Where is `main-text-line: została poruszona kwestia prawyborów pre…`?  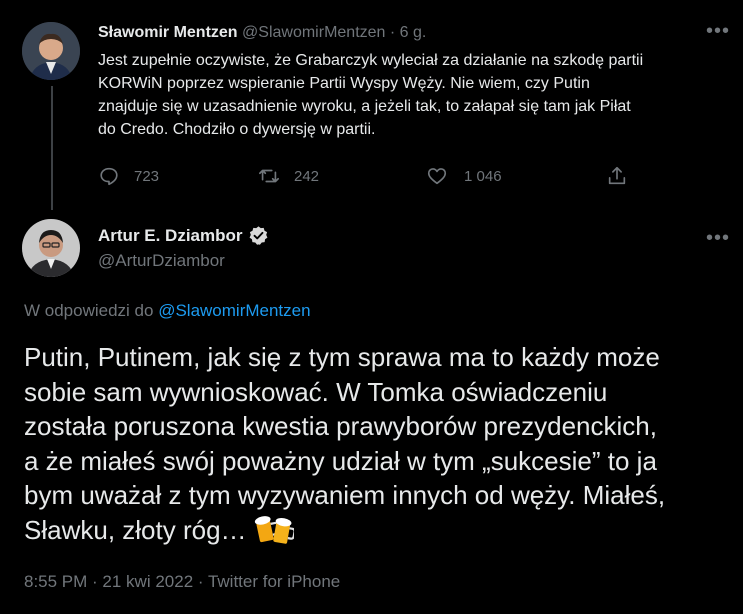 main-text-line: została poruszona kwestia prawyborów pre… is located at coordinates (340, 426).